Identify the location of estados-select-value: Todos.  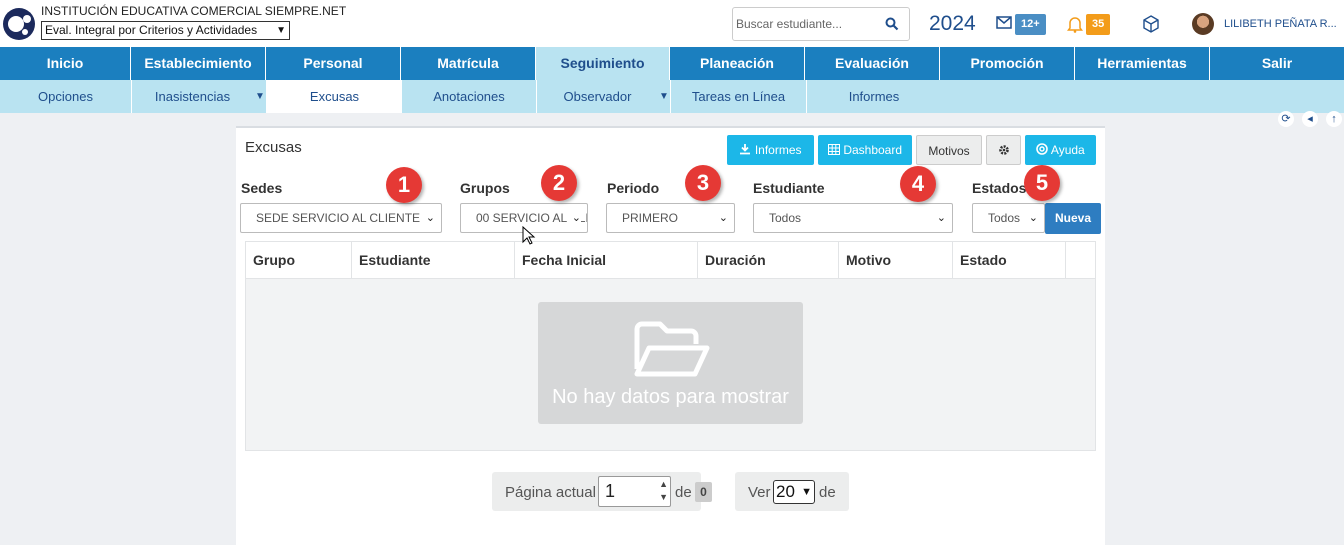
(1004, 218).